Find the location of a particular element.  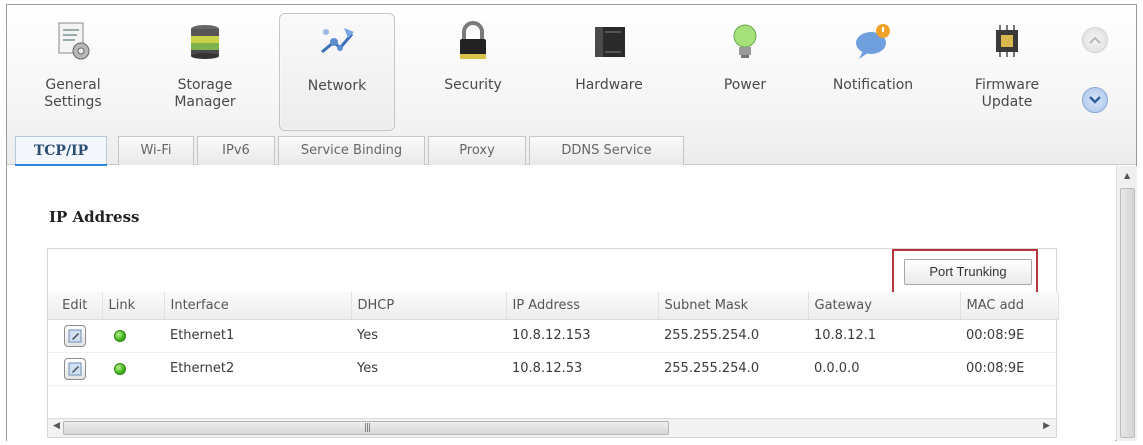

port-trunking-button: Port Trunking is located at coordinates (968, 272).